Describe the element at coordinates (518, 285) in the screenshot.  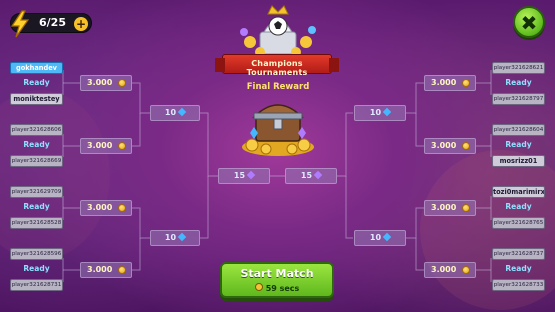
I see `player-name: player321628733` at that location.